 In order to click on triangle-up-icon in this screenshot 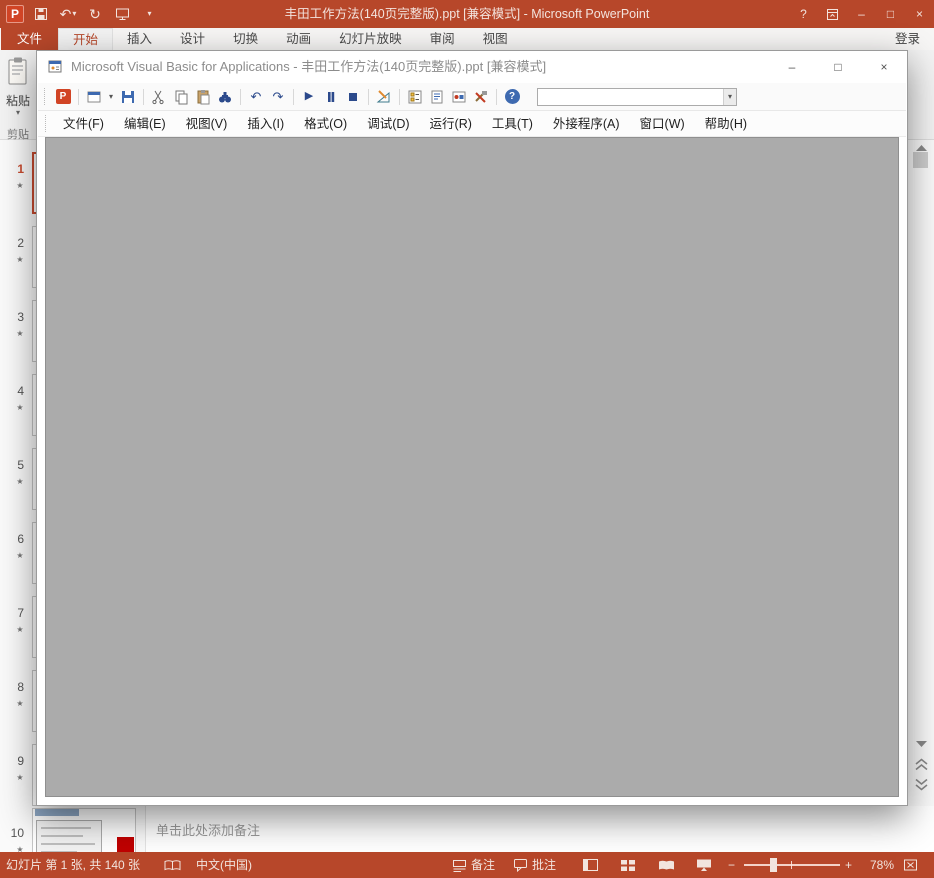, I will do `click(921, 148)`.